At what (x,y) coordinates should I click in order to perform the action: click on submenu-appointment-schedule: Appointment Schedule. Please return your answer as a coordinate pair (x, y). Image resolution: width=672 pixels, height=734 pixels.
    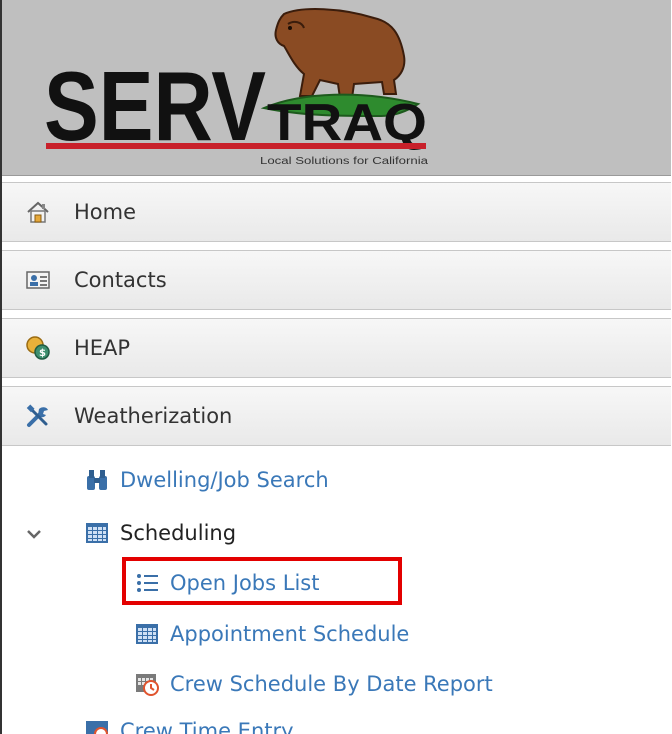
    Looking at the image, I should click on (271, 634).